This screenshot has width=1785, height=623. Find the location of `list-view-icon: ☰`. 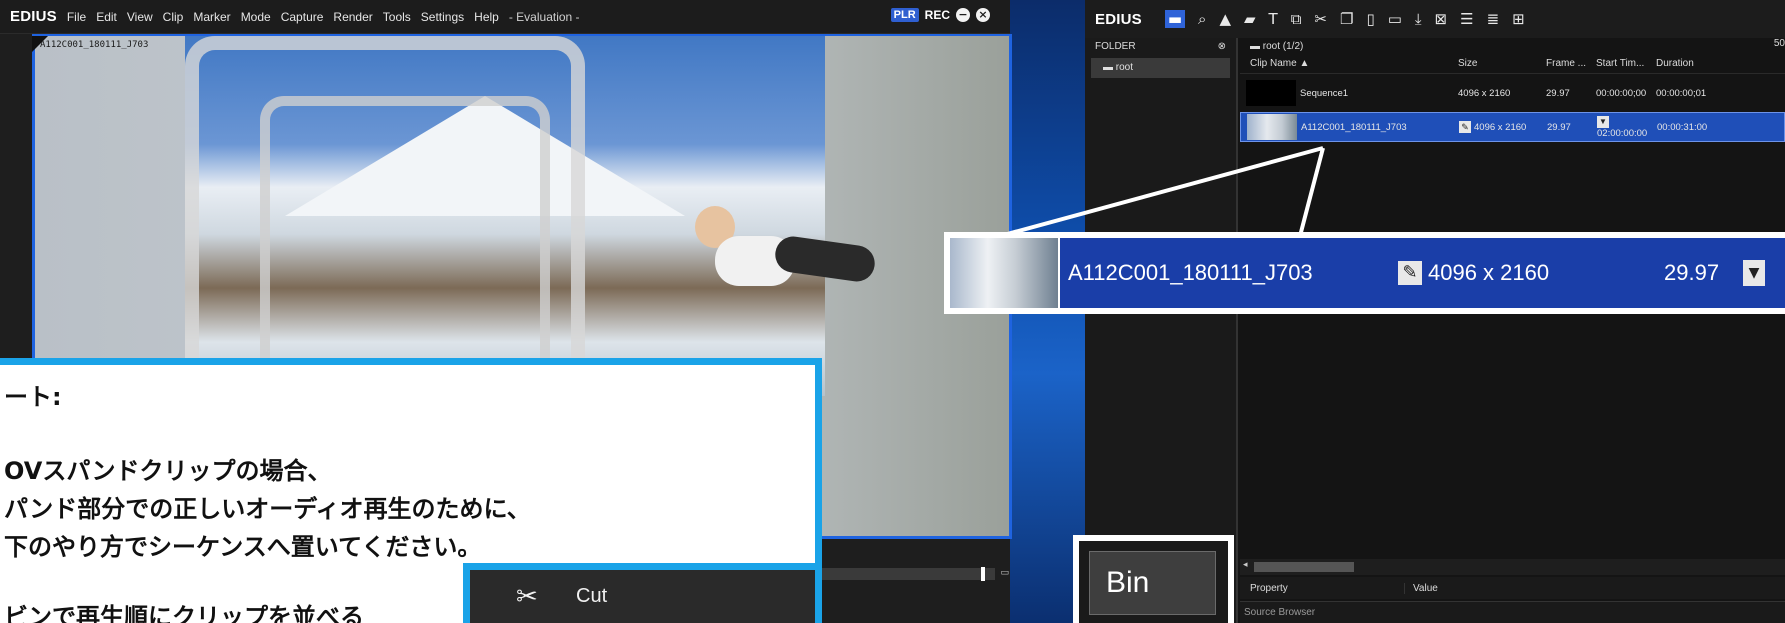

list-view-icon: ☰ is located at coordinates (1466, 19).